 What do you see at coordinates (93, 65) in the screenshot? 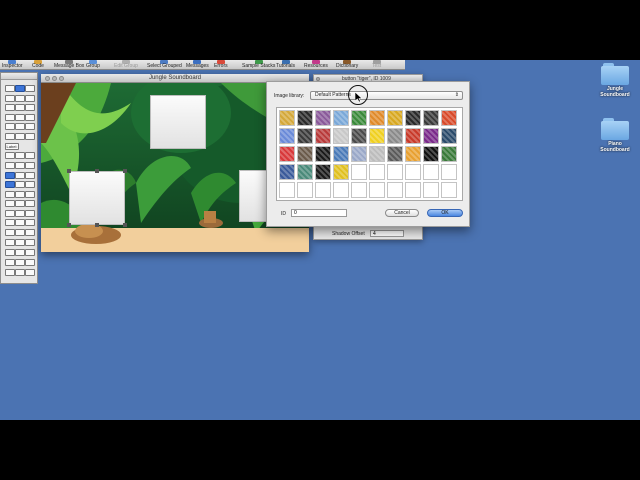
I see `toolbar-group-button: Group` at bounding box center [93, 65].